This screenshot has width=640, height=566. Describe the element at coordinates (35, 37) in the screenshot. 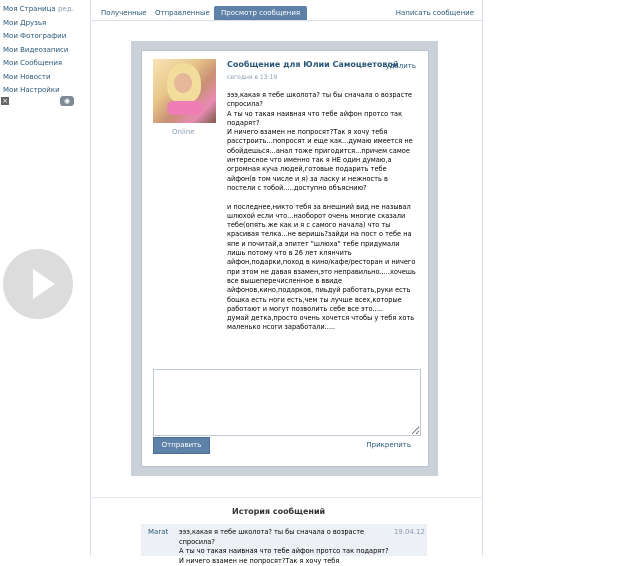

I see `nav-photos: Мои Фотографии` at that location.